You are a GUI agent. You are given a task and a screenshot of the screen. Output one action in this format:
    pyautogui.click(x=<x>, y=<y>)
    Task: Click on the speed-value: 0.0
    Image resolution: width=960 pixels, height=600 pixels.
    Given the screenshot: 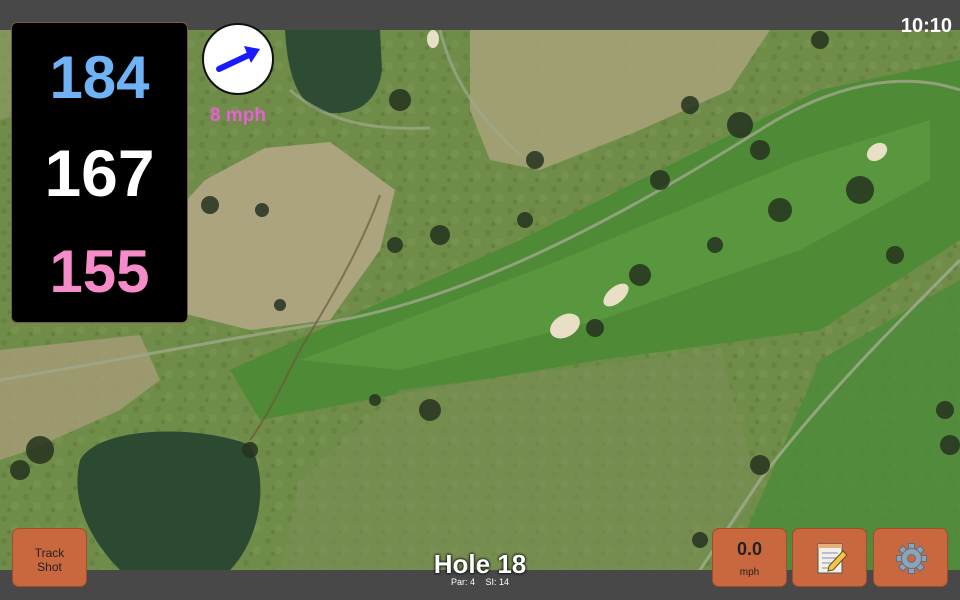 What is the action you would take?
    pyautogui.click(x=749, y=549)
    